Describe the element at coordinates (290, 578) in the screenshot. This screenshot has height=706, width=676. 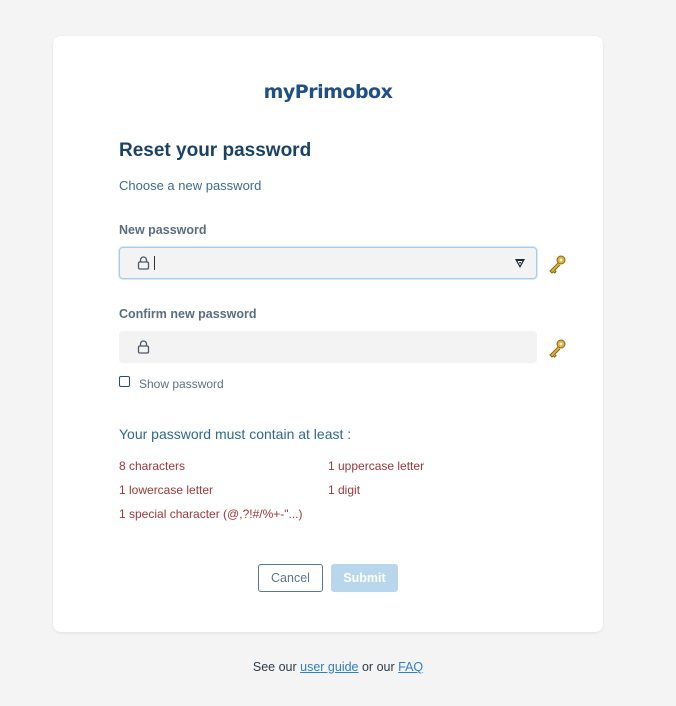
I see `cancel-button: Cancel` at that location.